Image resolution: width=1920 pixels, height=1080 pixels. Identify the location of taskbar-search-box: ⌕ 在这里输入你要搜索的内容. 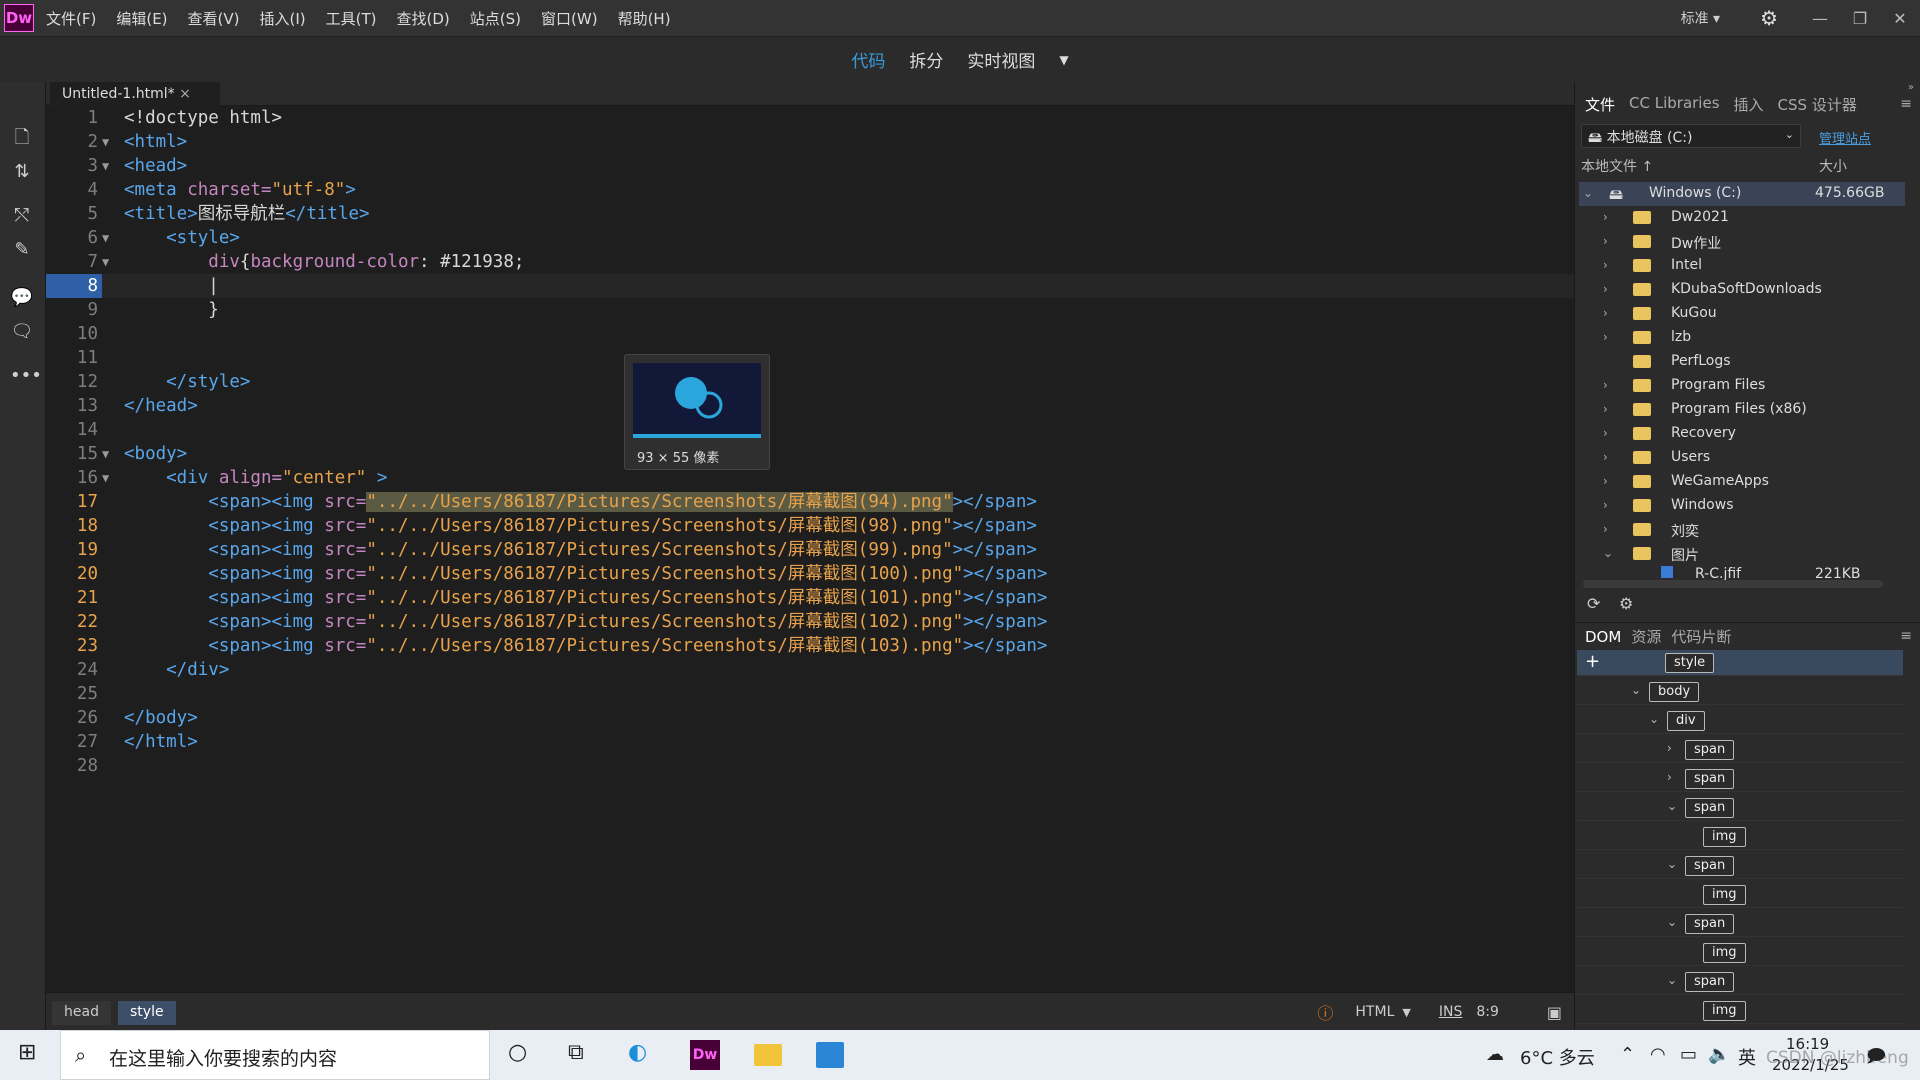
(275, 1055).